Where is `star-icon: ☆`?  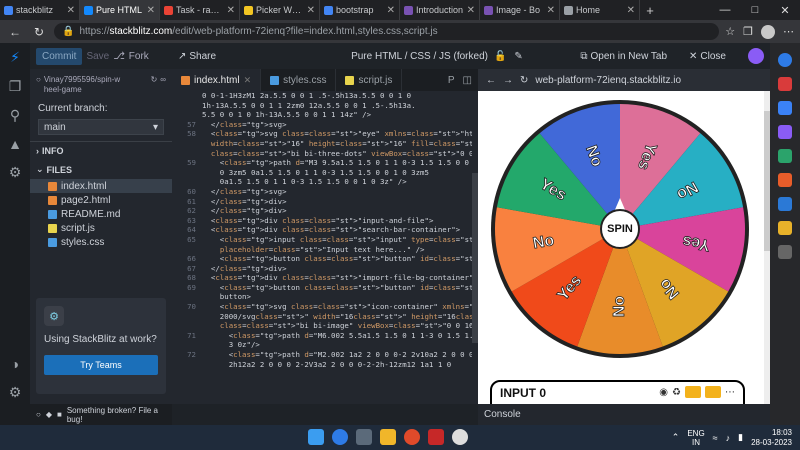
star-icon: ☆ is located at coordinates (730, 31).